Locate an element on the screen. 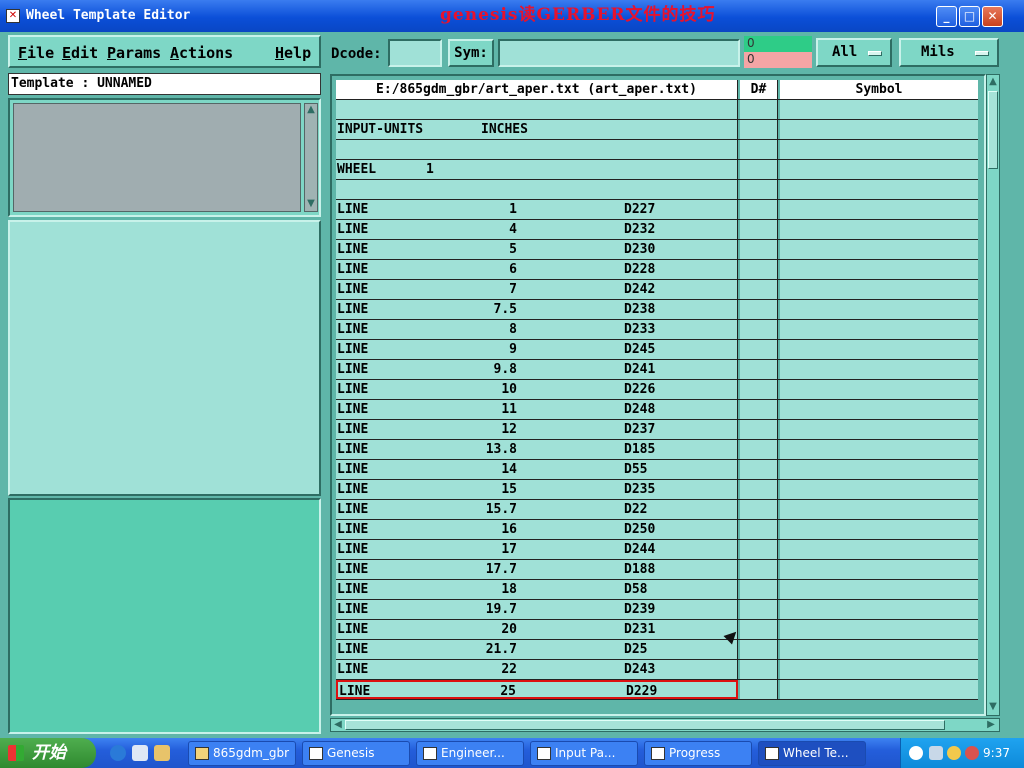 This screenshot has width=1024, height=768. table-row: LINE 8 D233 is located at coordinates (657, 330).